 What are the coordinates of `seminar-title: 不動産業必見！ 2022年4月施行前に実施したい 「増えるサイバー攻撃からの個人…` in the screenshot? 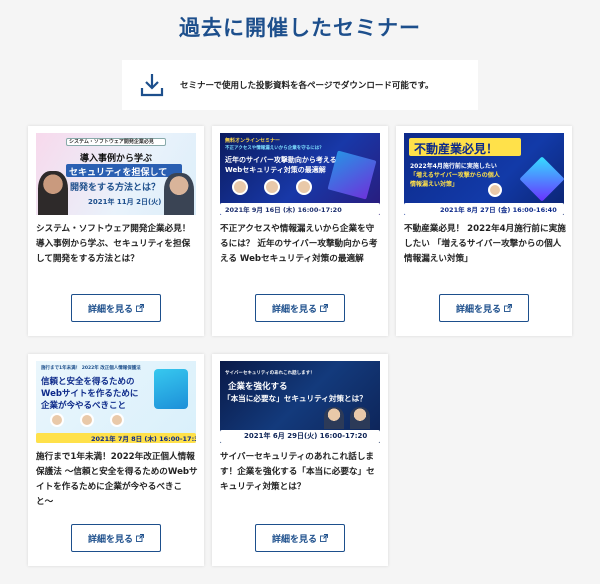 It's located at (485, 244).